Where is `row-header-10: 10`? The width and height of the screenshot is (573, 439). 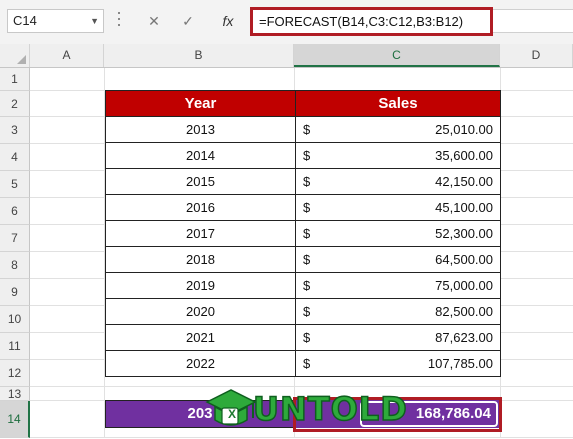
row-header-10: 10 is located at coordinates (15, 319).